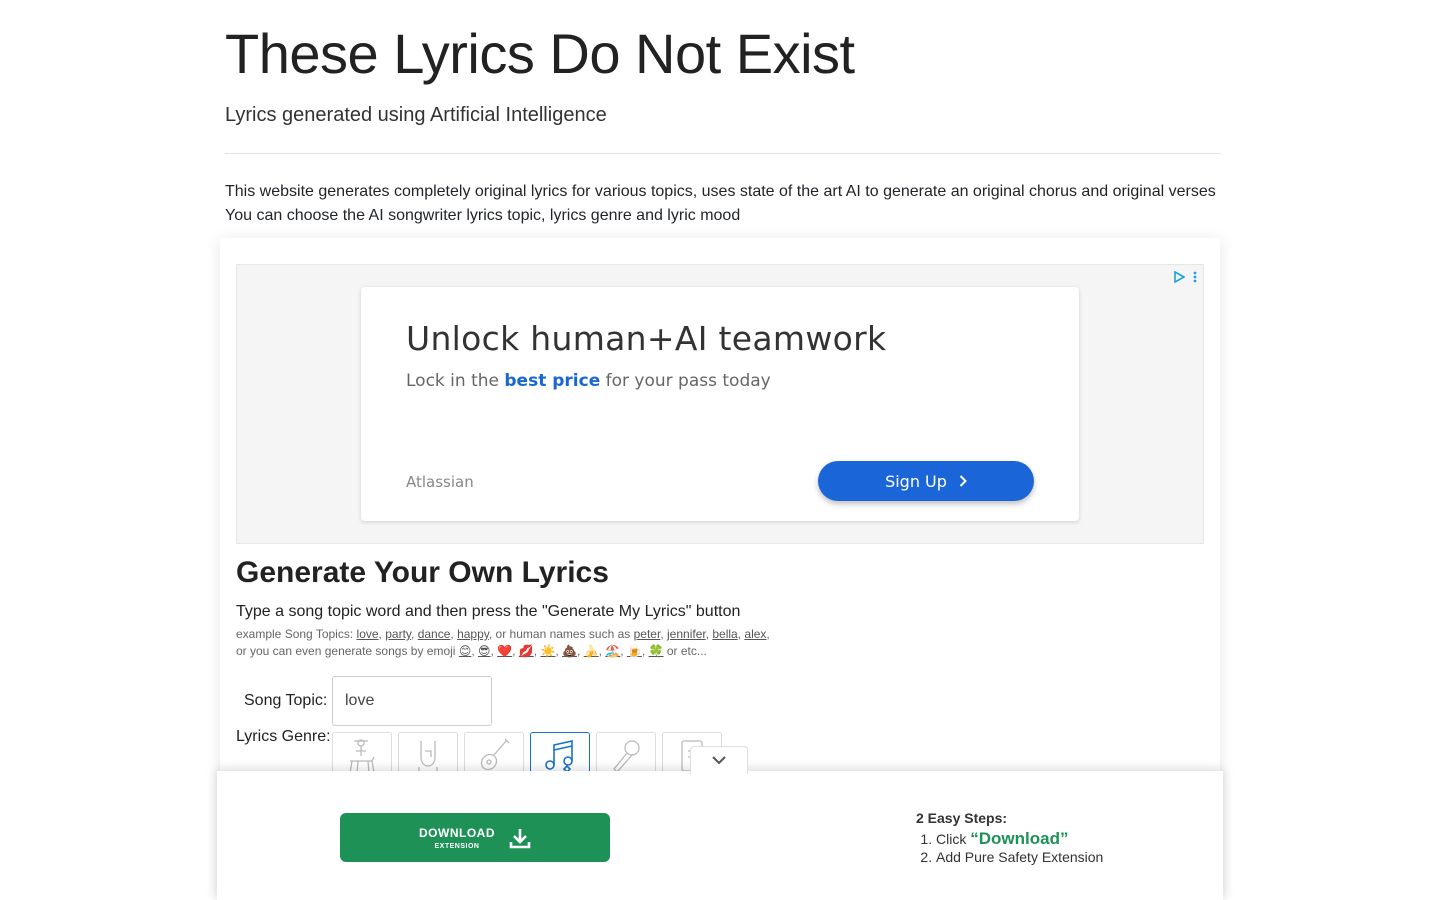 This screenshot has width=1440, height=900. What do you see at coordinates (526, 651) in the screenshot?
I see `emoji-link: 💋` at bounding box center [526, 651].